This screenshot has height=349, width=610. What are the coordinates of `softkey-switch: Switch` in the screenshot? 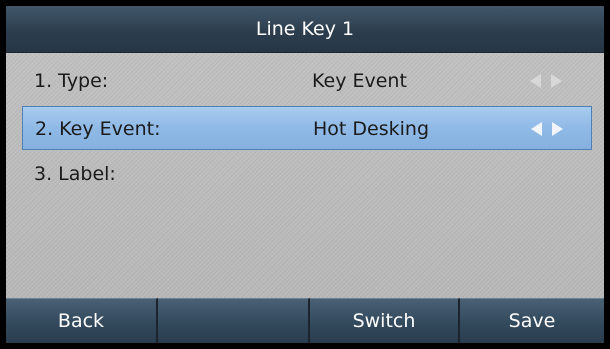 It's located at (385, 320).